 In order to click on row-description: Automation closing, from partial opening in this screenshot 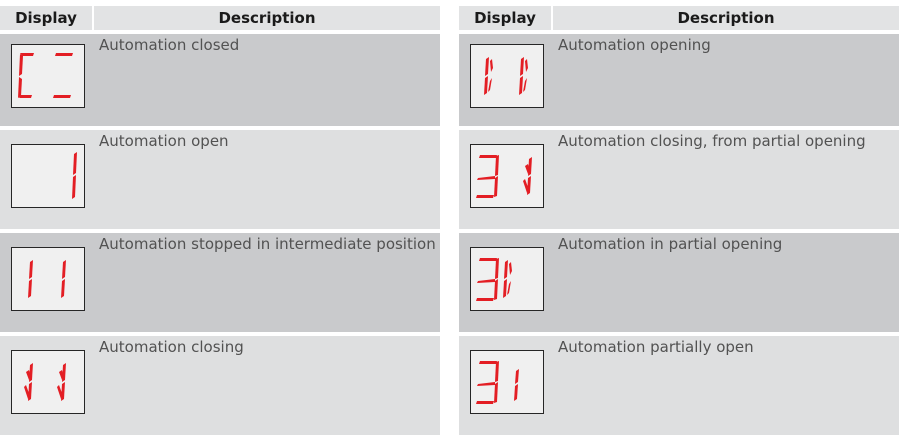, I will do `click(712, 141)`.